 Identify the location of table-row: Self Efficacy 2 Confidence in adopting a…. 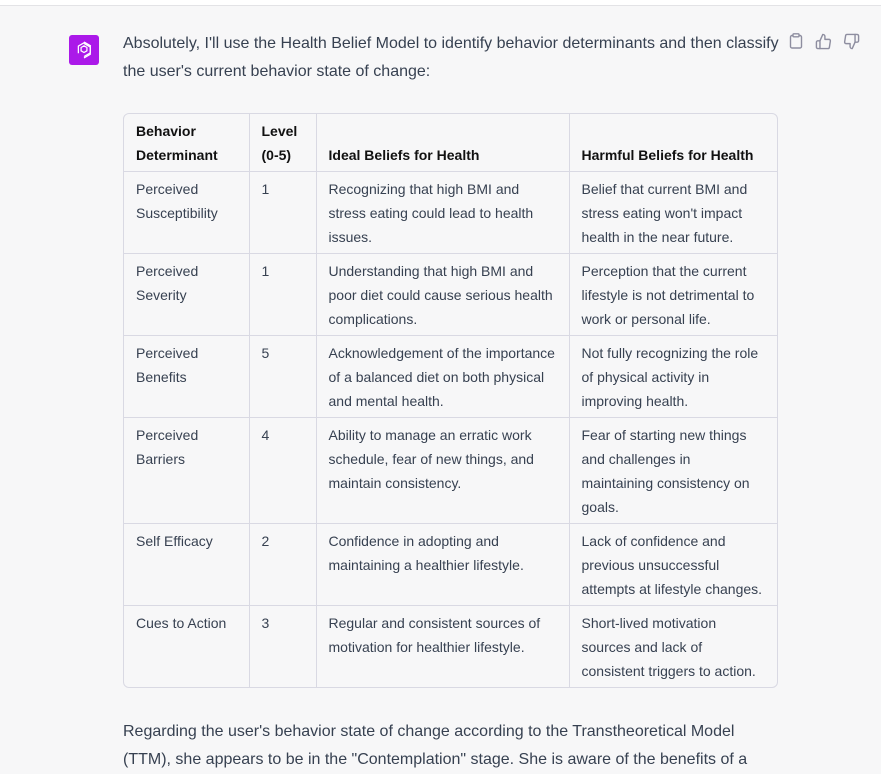
(450, 564).